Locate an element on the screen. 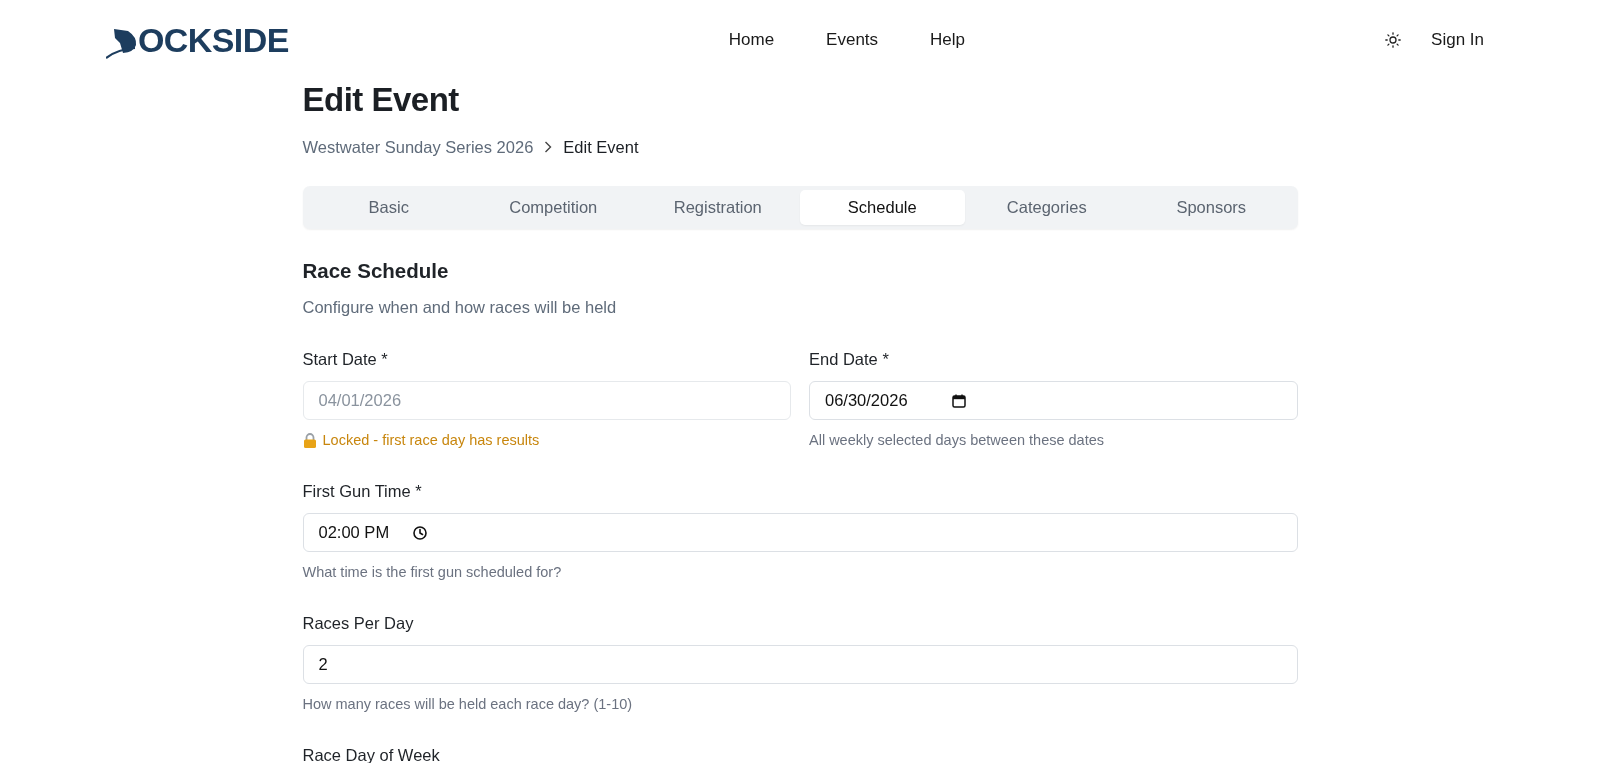  lock-icon is located at coordinates (309, 440).